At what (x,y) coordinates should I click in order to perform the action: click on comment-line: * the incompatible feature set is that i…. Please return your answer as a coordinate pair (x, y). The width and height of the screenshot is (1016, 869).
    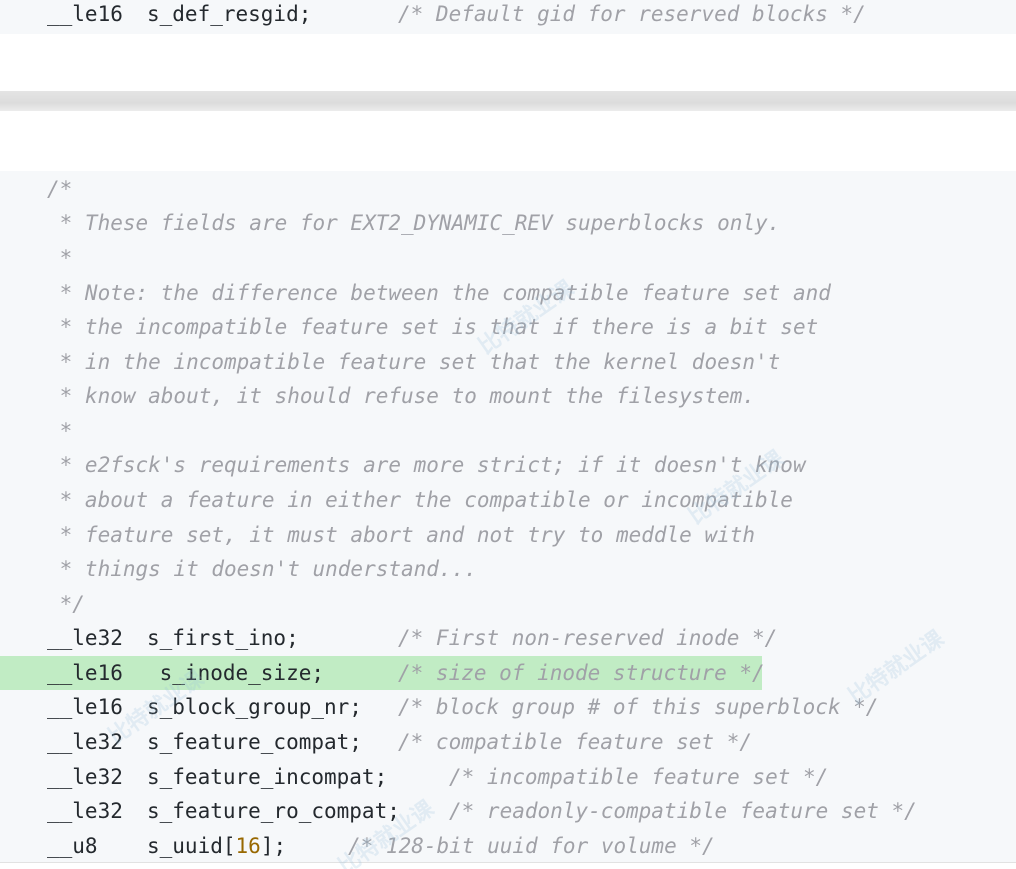
    Looking at the image, I should click on (433, 327).